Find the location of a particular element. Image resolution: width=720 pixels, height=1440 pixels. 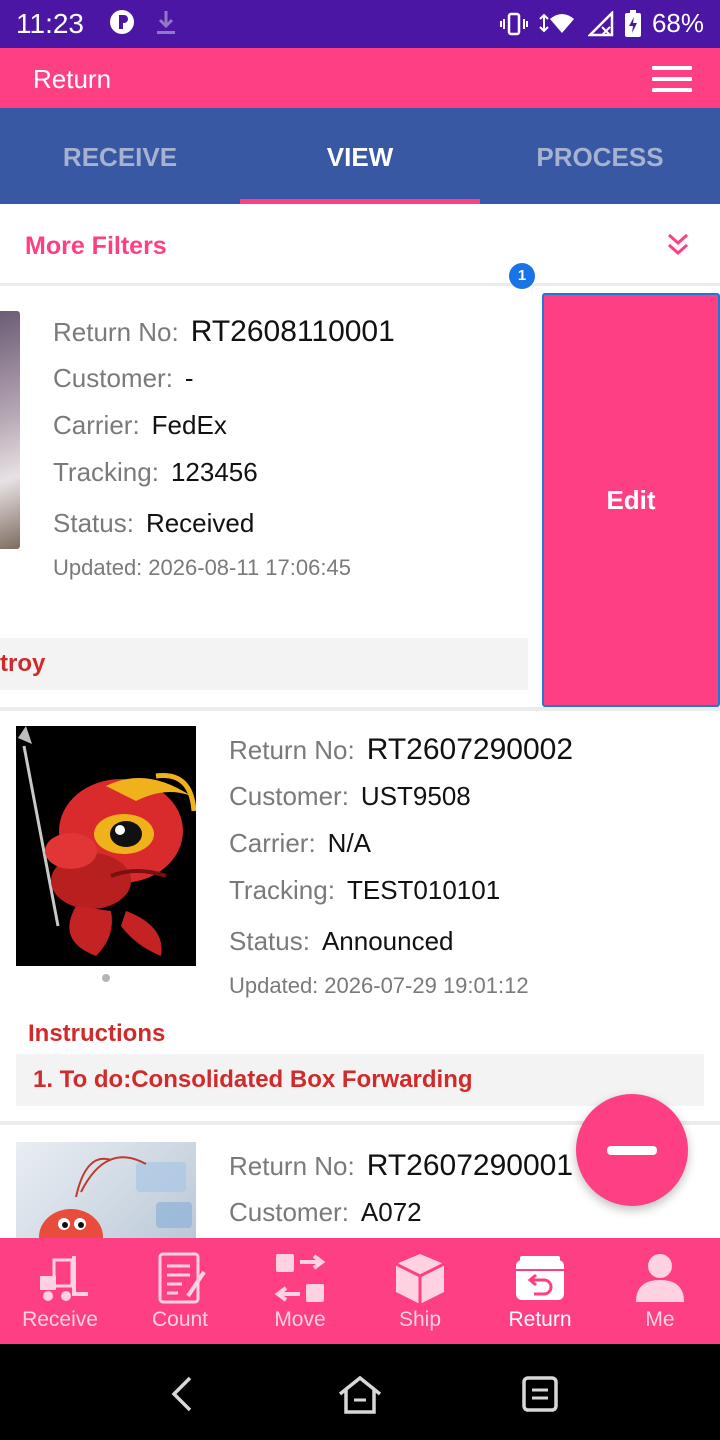

vibrate-icon is located at coordinates (513, 23).